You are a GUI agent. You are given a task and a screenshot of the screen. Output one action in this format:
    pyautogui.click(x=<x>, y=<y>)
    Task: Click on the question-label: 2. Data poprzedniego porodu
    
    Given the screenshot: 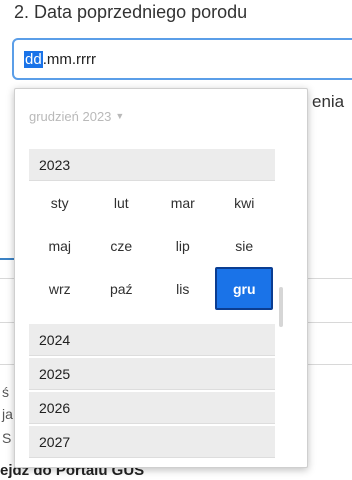 What is the action you would take?
    pyautogui.click(x=131, y=12)
    